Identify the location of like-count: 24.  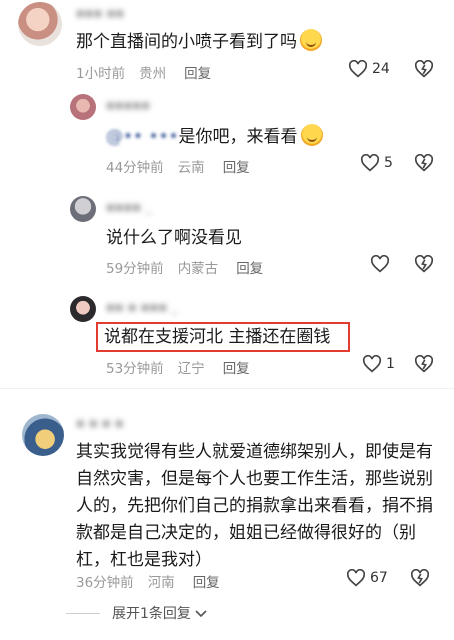
(381, 69).